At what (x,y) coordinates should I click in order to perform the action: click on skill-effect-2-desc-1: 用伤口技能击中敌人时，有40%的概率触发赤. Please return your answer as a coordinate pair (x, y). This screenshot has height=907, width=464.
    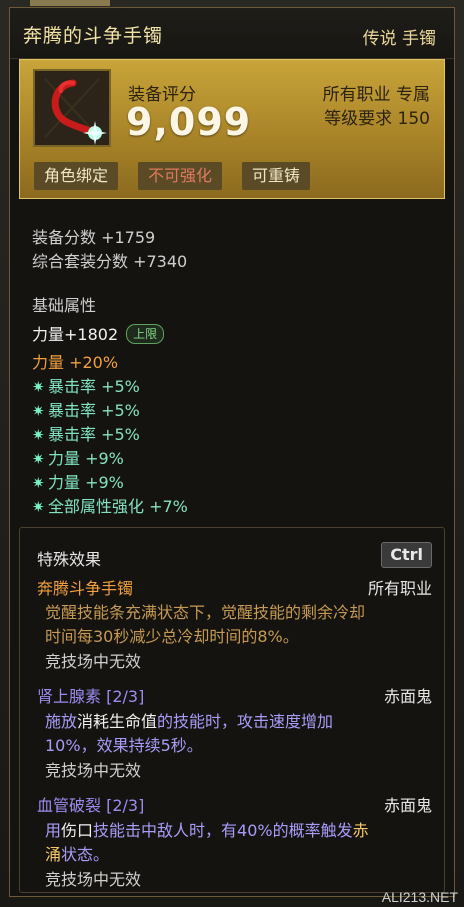
    Looking at the image, I should click on (207, 829).